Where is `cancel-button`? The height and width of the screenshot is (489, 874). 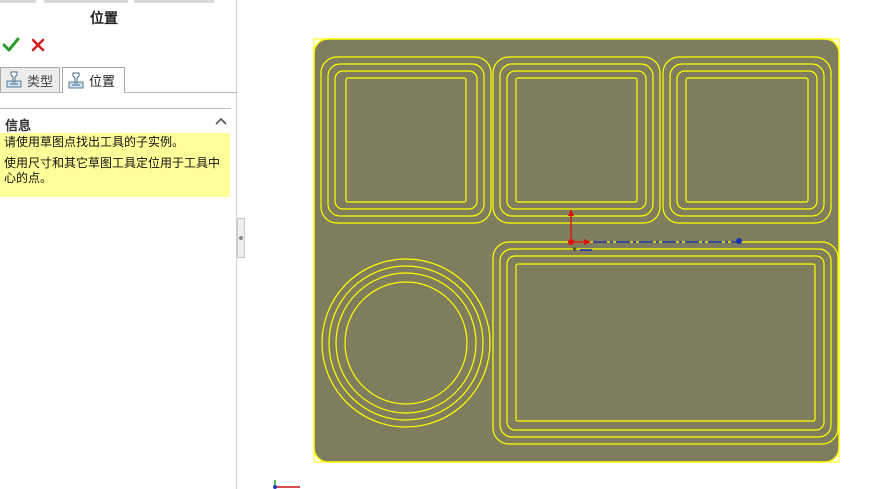 cancel-button is located at coordinates (38, 45).